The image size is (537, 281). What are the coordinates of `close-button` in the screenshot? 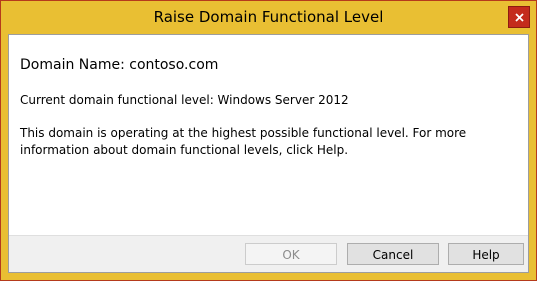 It's located at (519, 17).